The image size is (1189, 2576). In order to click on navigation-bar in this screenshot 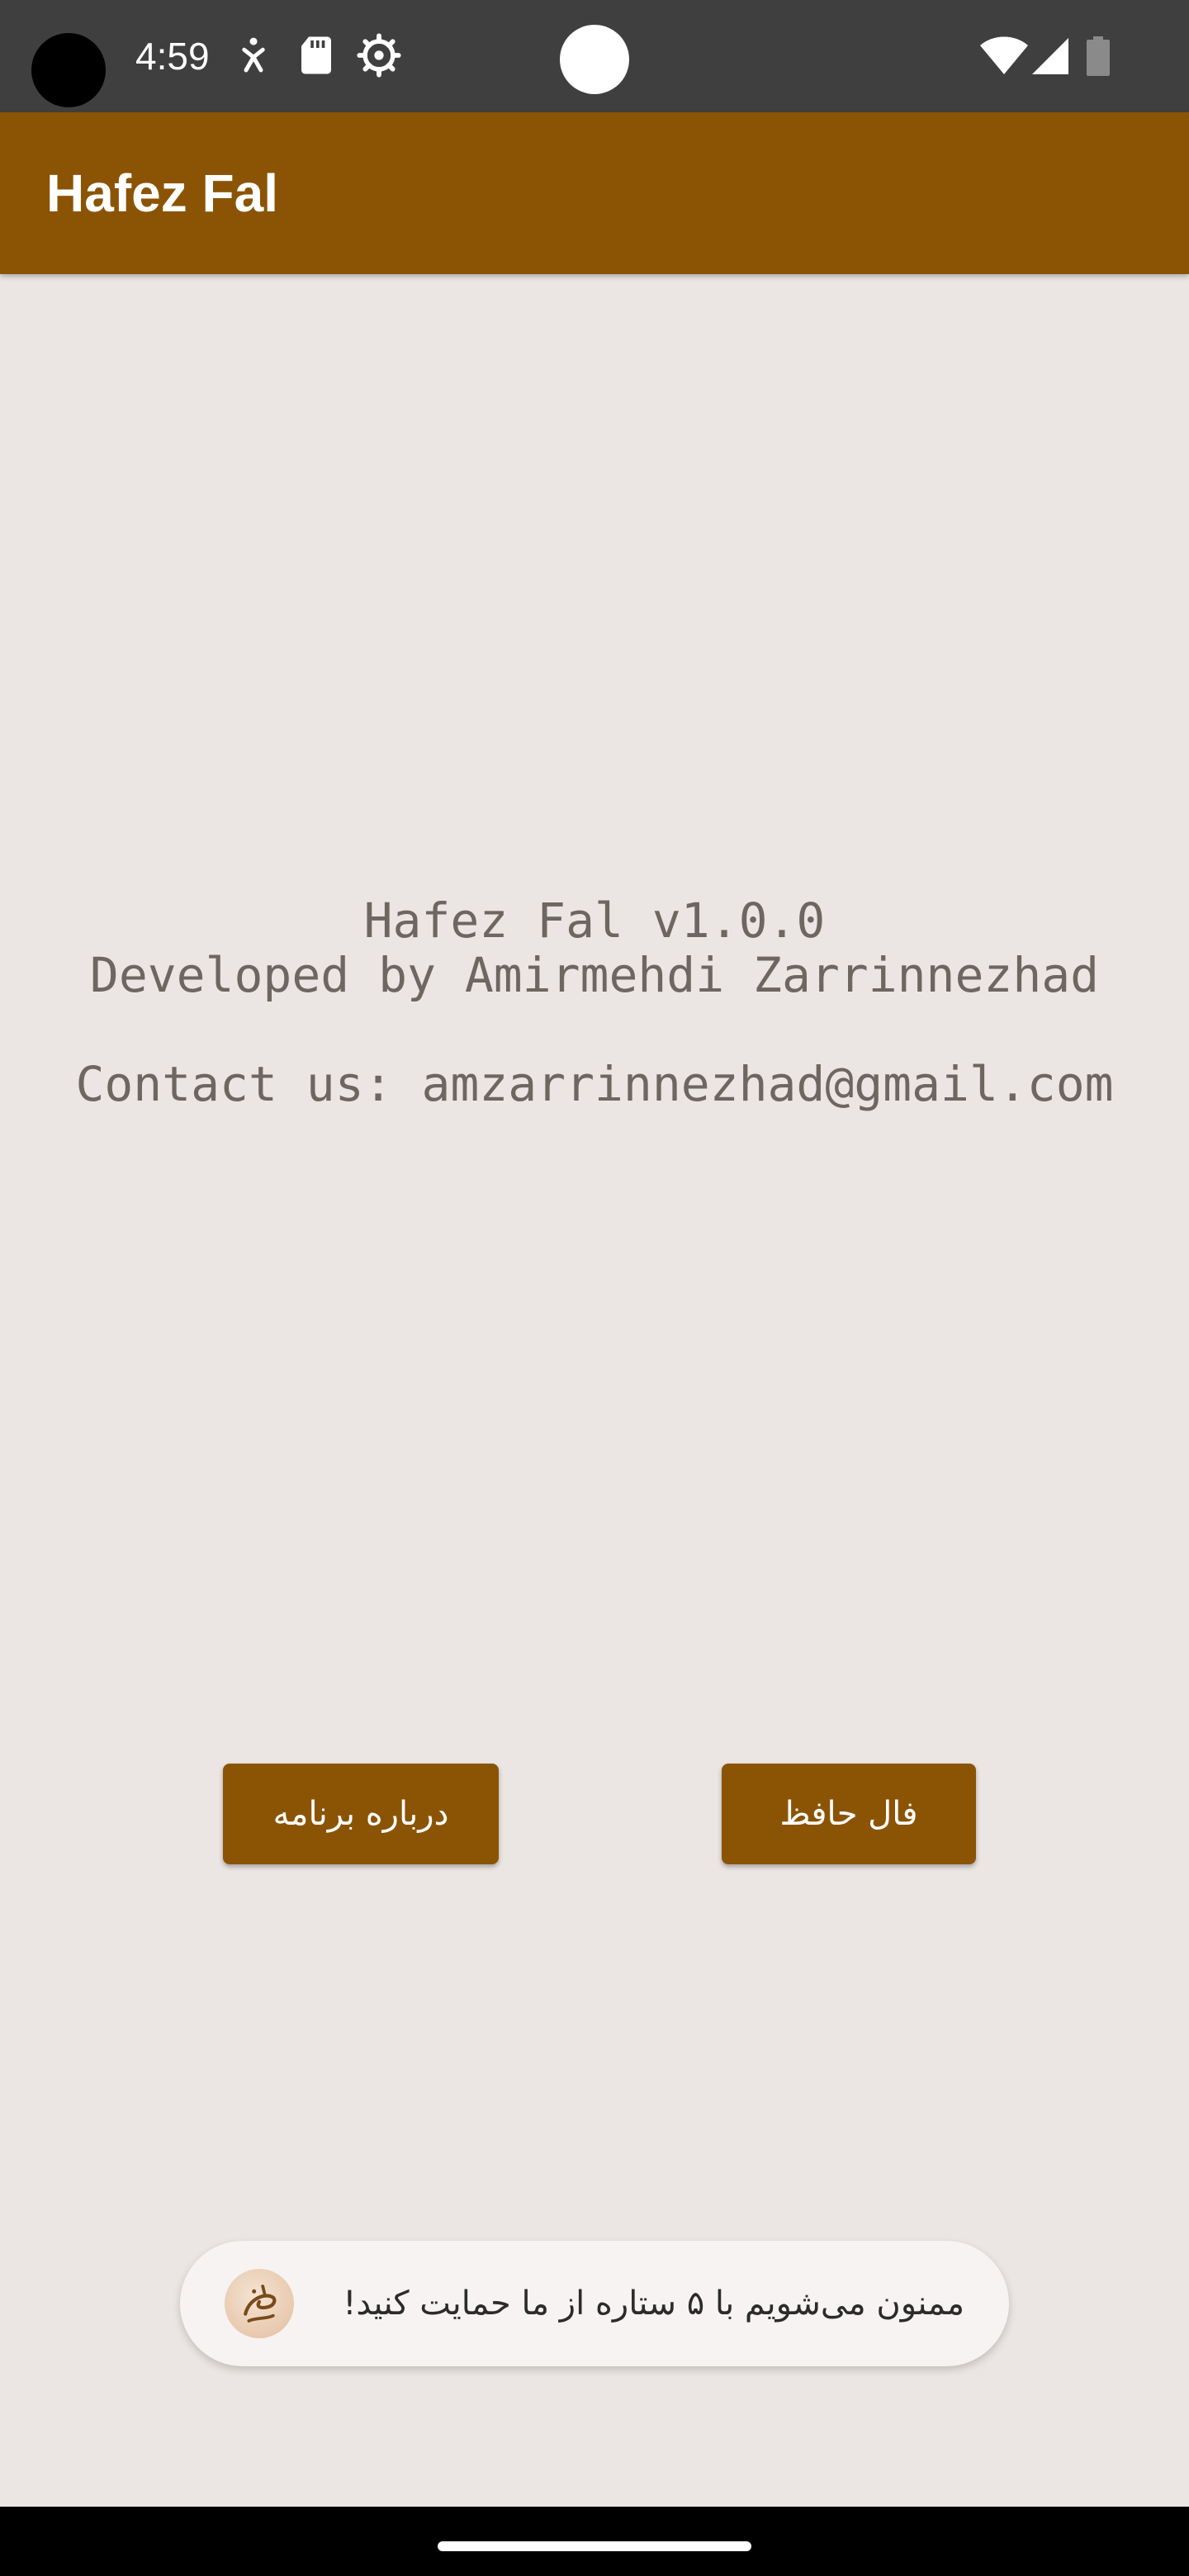, I will do `click(594, 2541)`.